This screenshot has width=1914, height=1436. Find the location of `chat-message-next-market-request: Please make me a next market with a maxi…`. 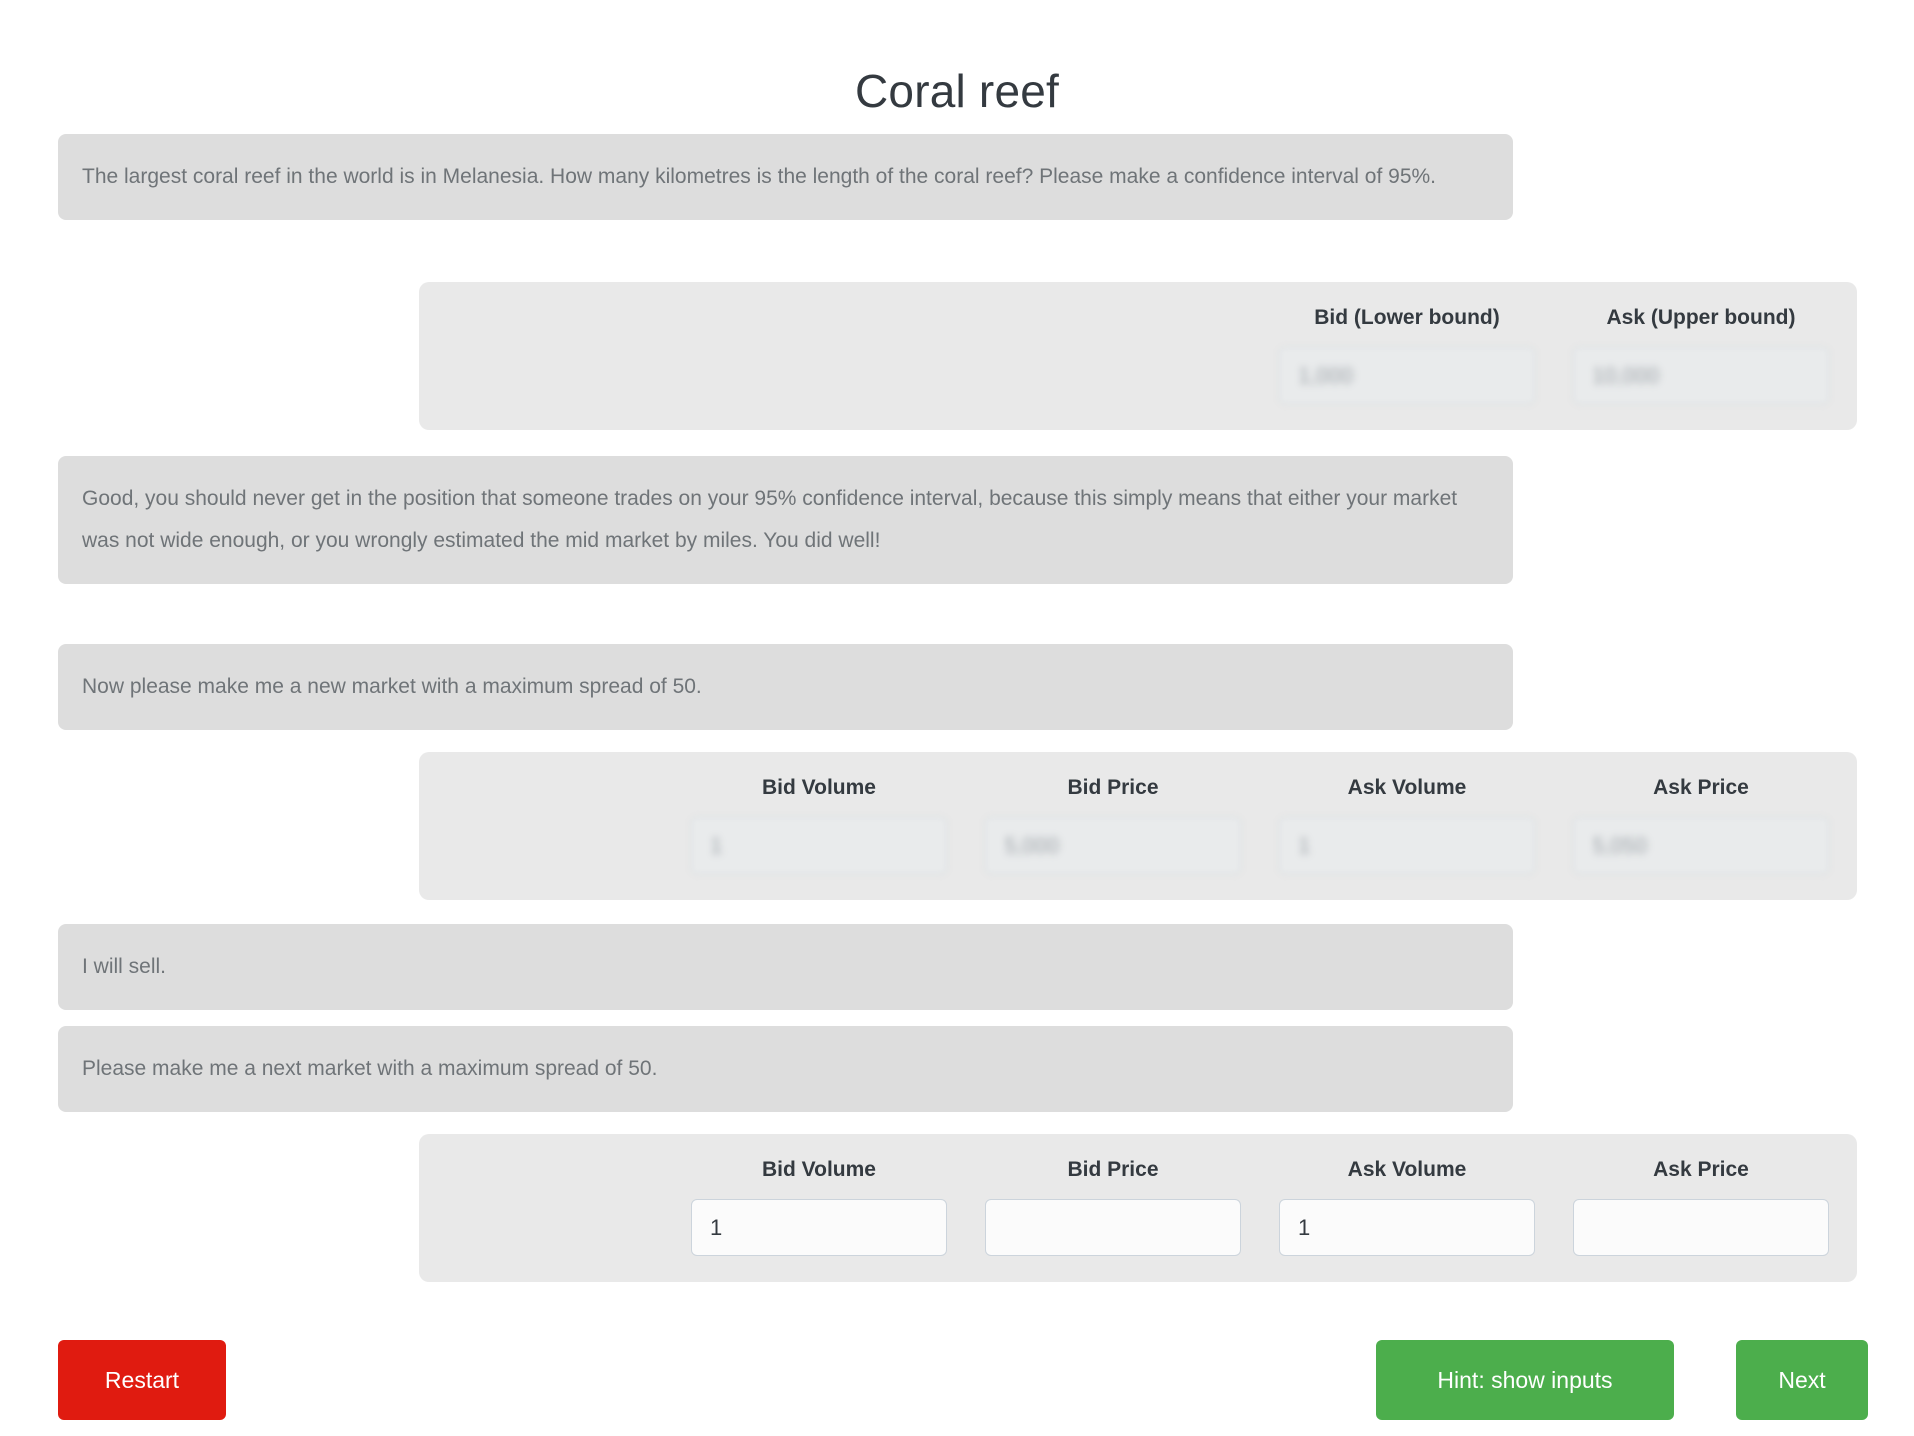

chat-message-next-market-request: Please make me a next market with a maxi… is located at coordinates (785, 1069).